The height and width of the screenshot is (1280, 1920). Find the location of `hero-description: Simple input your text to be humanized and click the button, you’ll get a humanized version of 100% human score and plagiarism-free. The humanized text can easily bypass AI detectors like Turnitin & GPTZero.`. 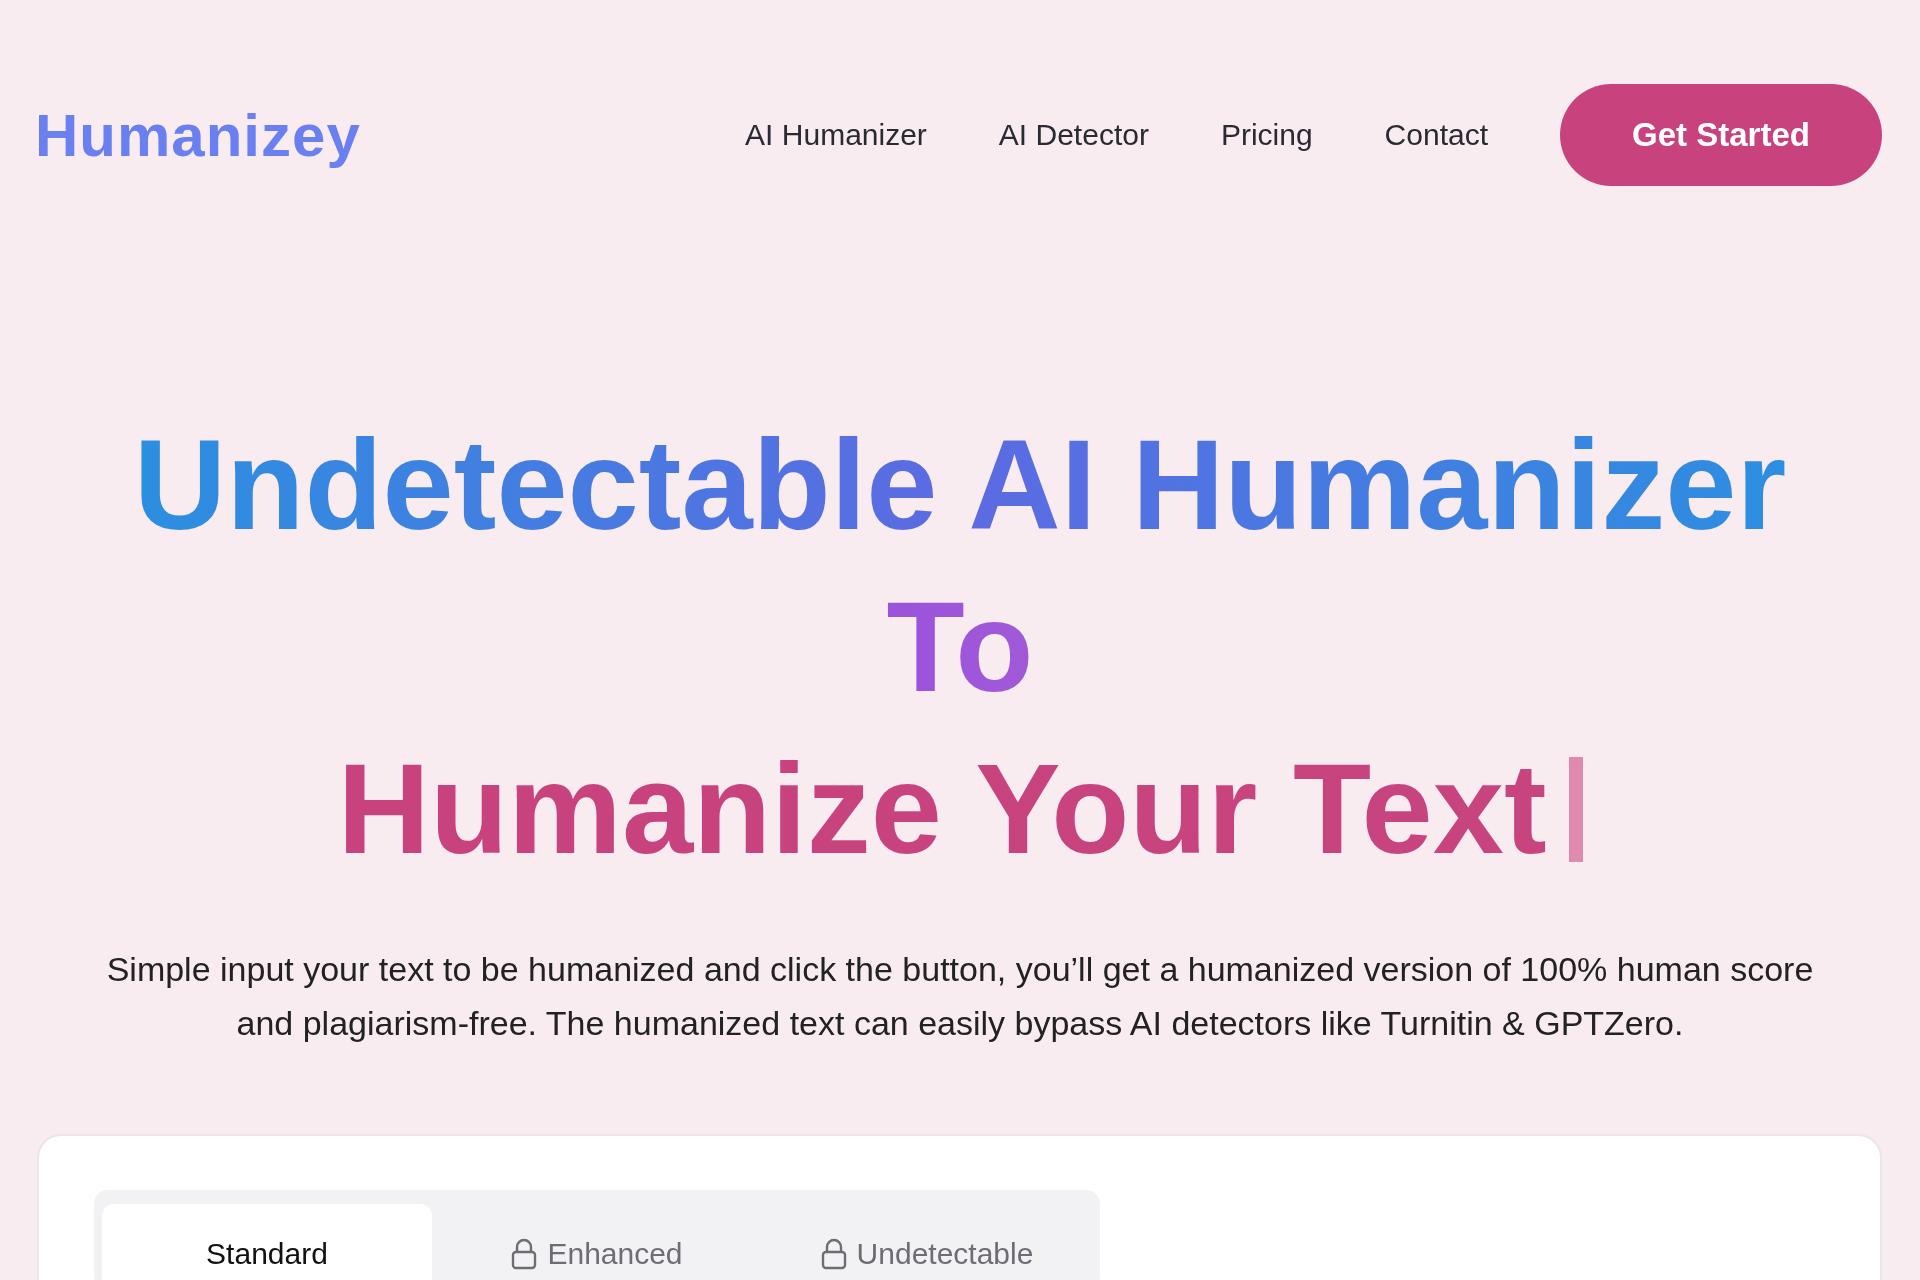

hero-description: Simple input your text to be humanized and click the button, you’ll get a humanized version of 100% human score and plagiarism-free. The humanized text can easily bypass AI detectors like Turnitin & GPTZero. is located at coordinates (960, 996).